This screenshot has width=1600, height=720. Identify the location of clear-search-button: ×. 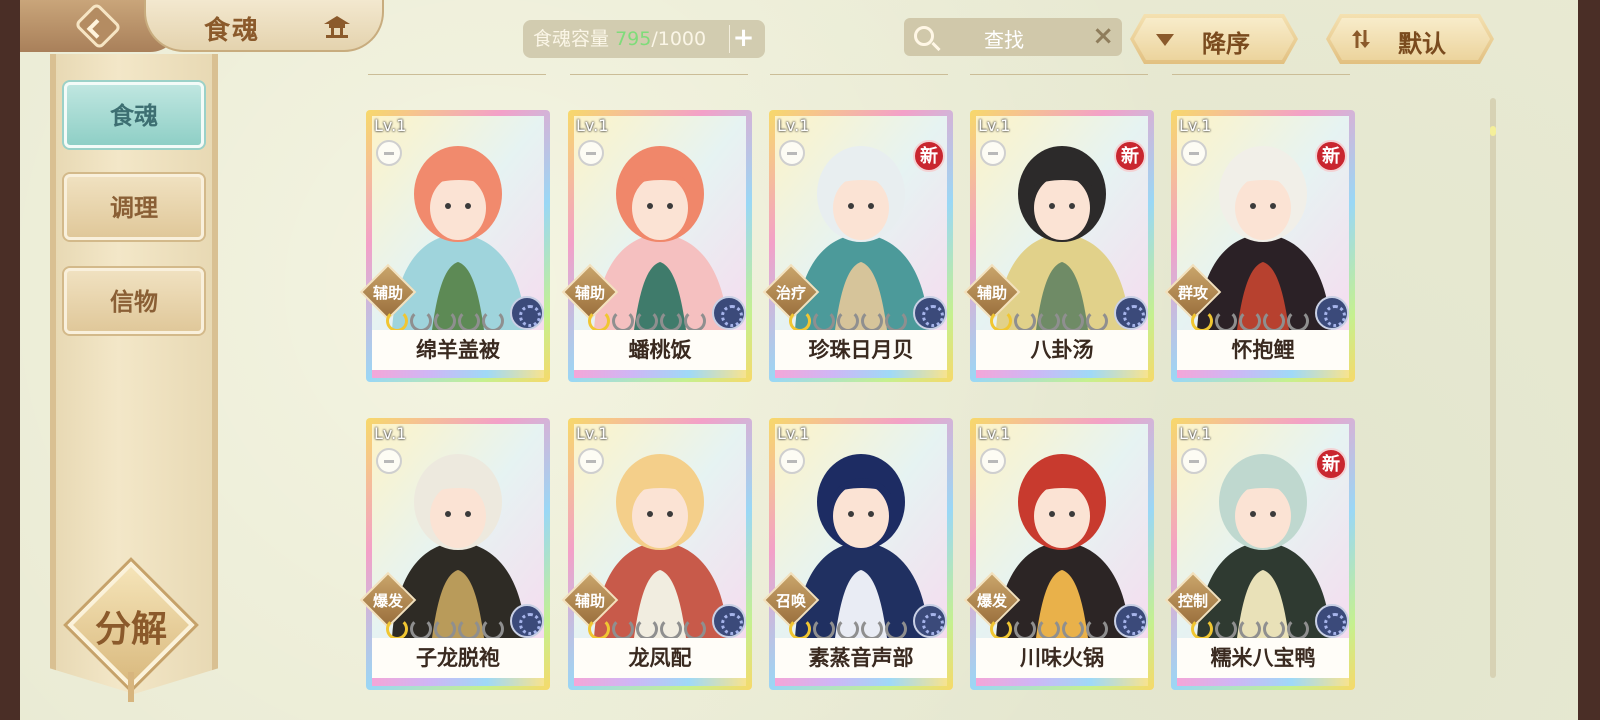
(1103, 36).